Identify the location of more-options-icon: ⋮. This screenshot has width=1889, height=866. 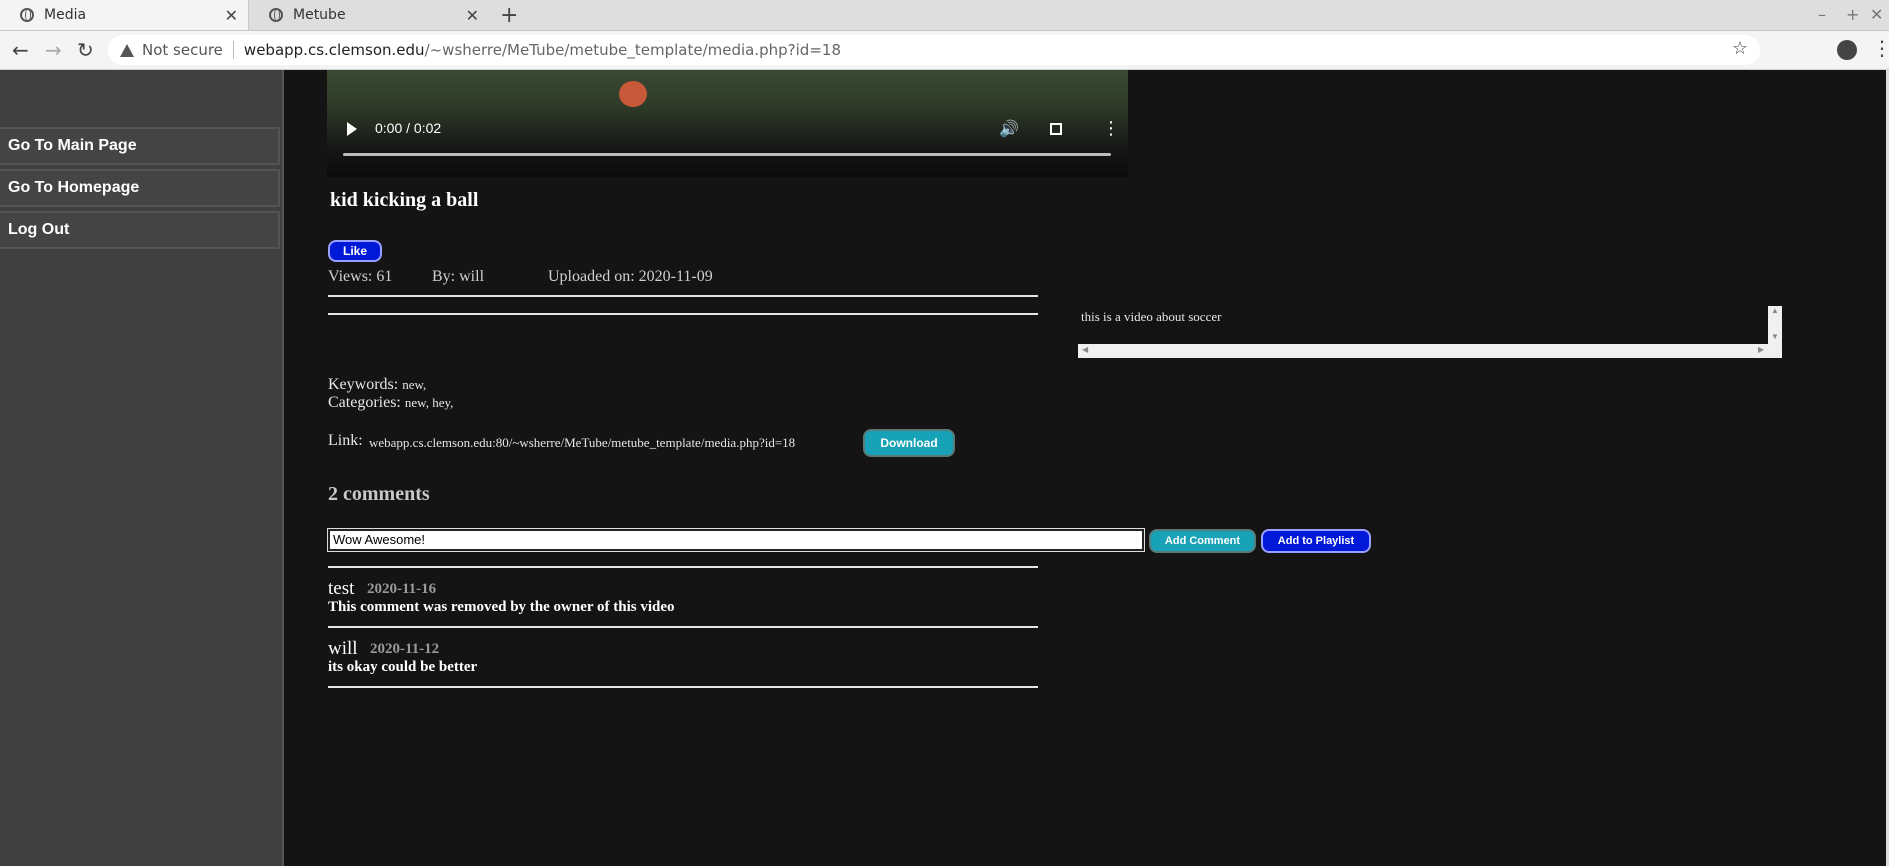
(1111, 128).